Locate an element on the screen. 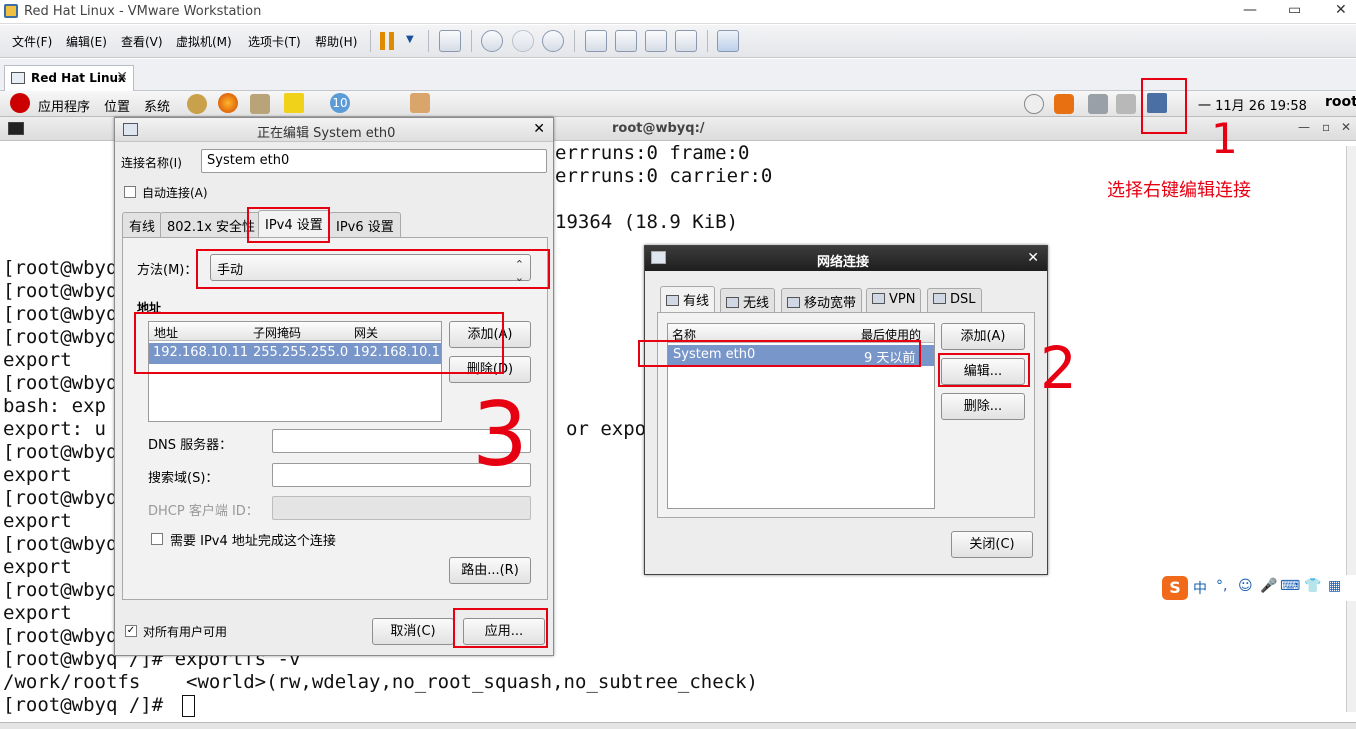 The image size is (1356, 729). timer-icon is located at coordinates (1034, 104).